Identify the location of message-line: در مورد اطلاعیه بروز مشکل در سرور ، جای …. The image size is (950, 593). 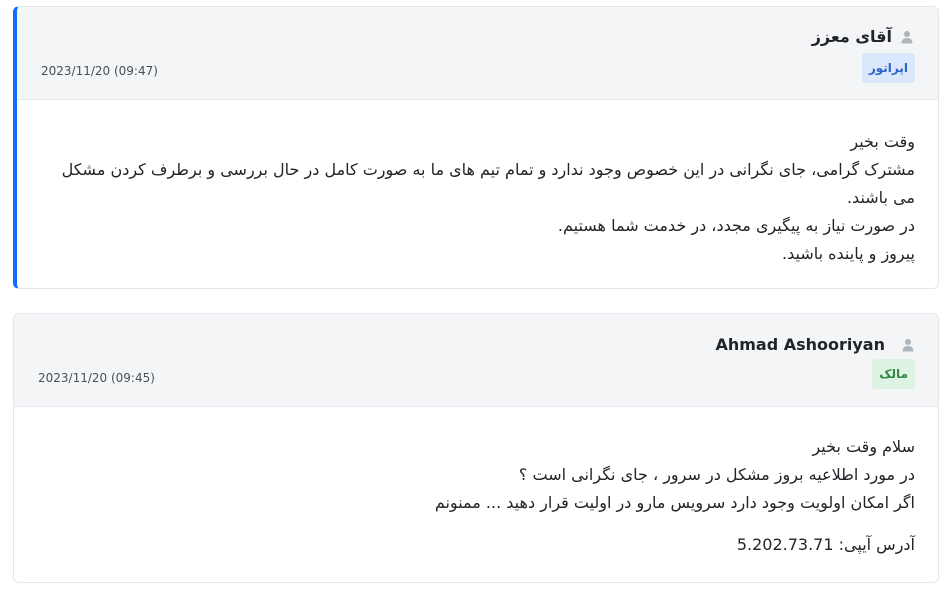
(716, 474).